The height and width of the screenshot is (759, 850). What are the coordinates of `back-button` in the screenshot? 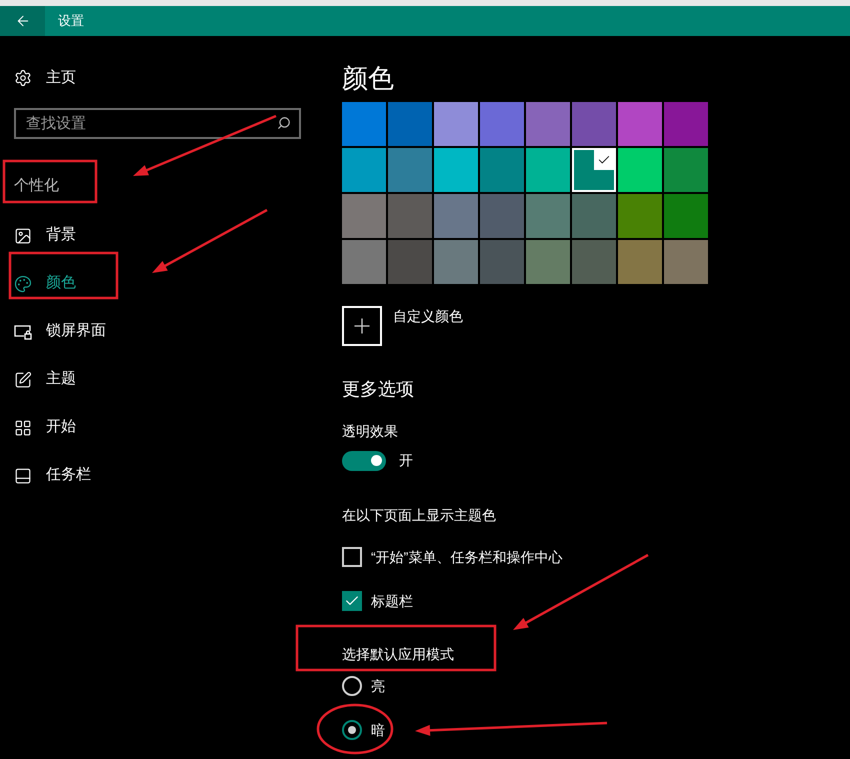 It's located at (22, 21).